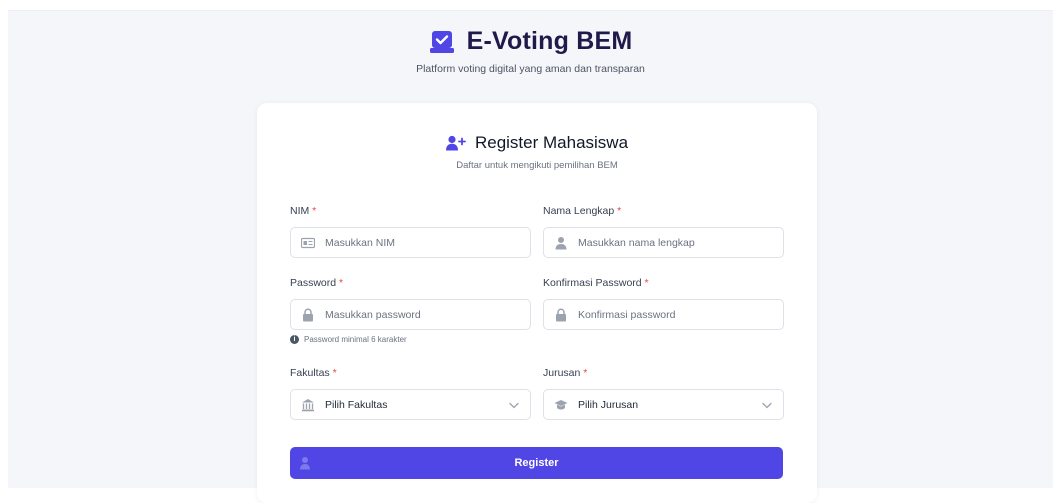 The width and height of the screenshot is (1053, 503). I want to click on fakultas-field-group: Fakultas * Pilih Fakultas, so click(410, 393).